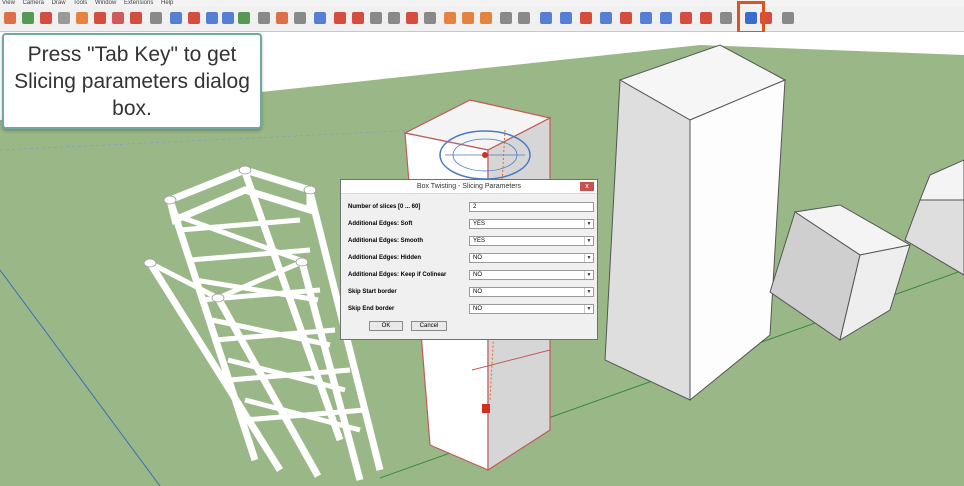 The image size is (964, 486). Describe the element at coordinates (138, 3) in the screenshot. I see `menu-extensions: Extensions` at that location.